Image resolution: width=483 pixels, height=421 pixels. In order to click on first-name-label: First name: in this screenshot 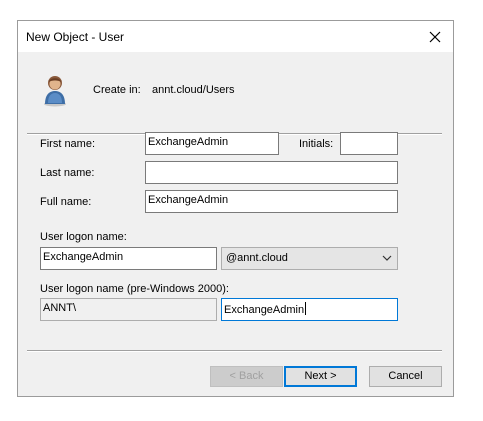, I will do `click(68, 144)`.